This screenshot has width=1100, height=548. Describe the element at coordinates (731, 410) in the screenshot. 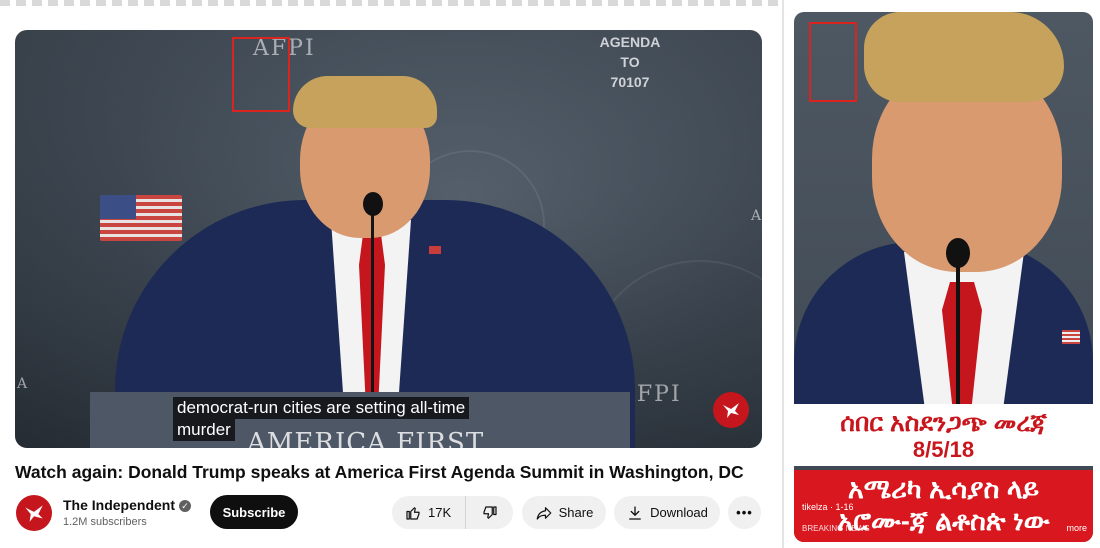

I see `channel-watermark-icon` at that location.